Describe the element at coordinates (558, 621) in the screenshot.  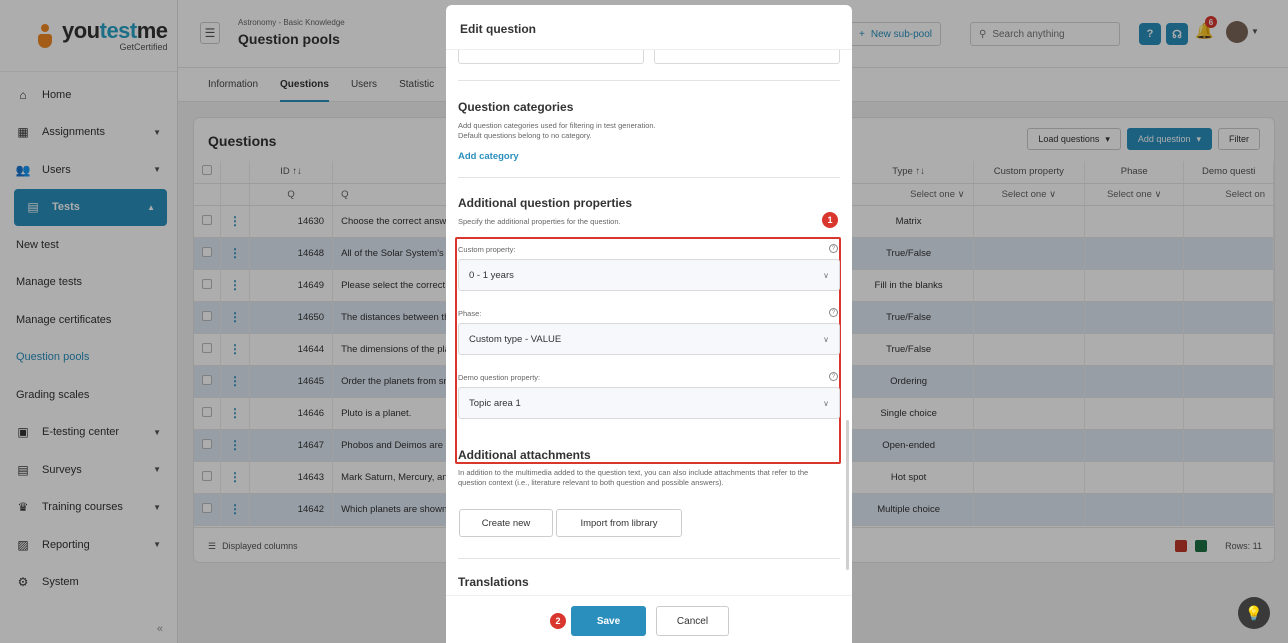
I see `step-marker-2: 2` at that location.